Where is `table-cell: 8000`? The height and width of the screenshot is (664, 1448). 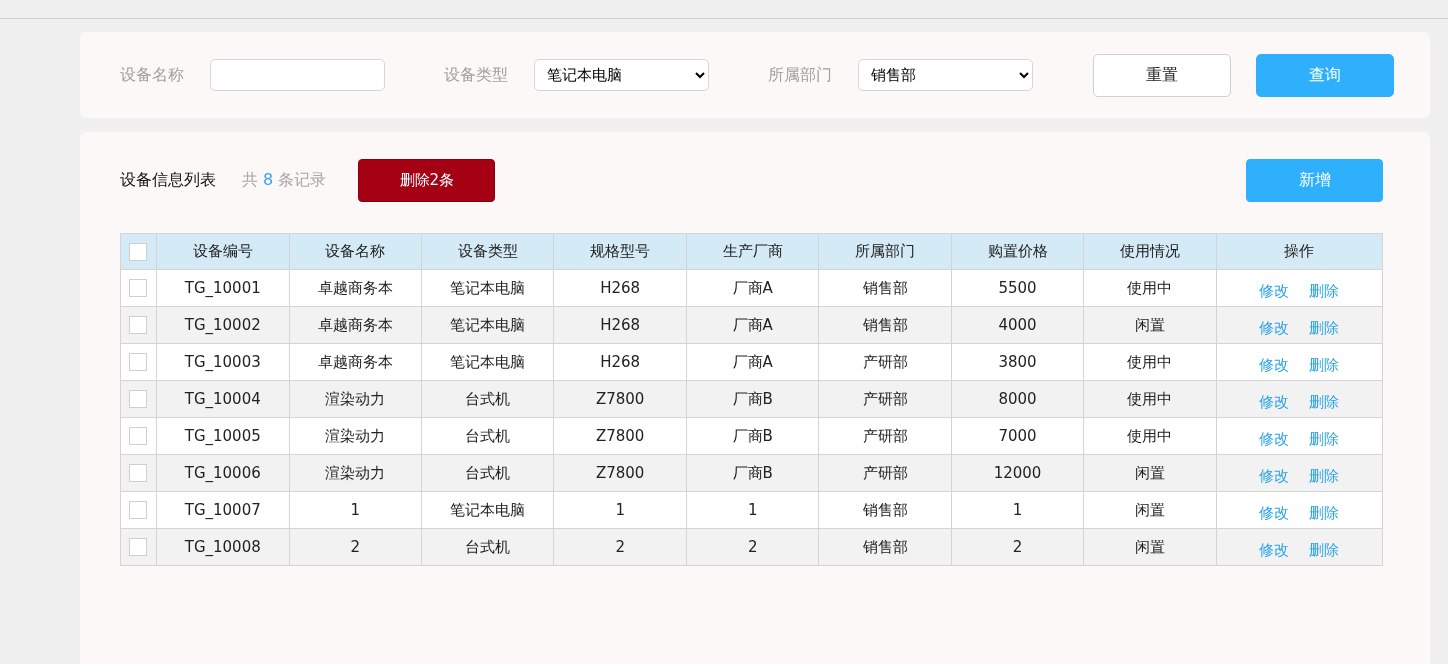 table-cell: 8000 is located at coordinates (1017, 399).